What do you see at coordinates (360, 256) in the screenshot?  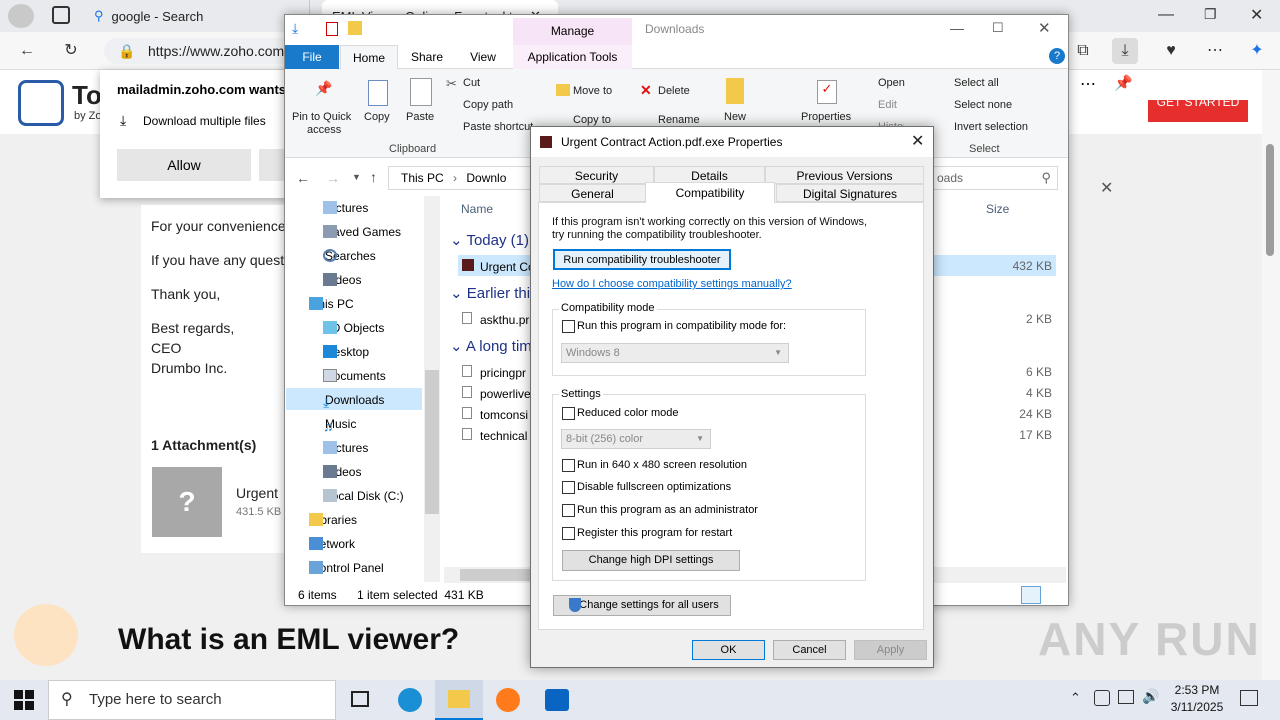 I see `nav-searches: Searches` at bounding box center [360, 256].